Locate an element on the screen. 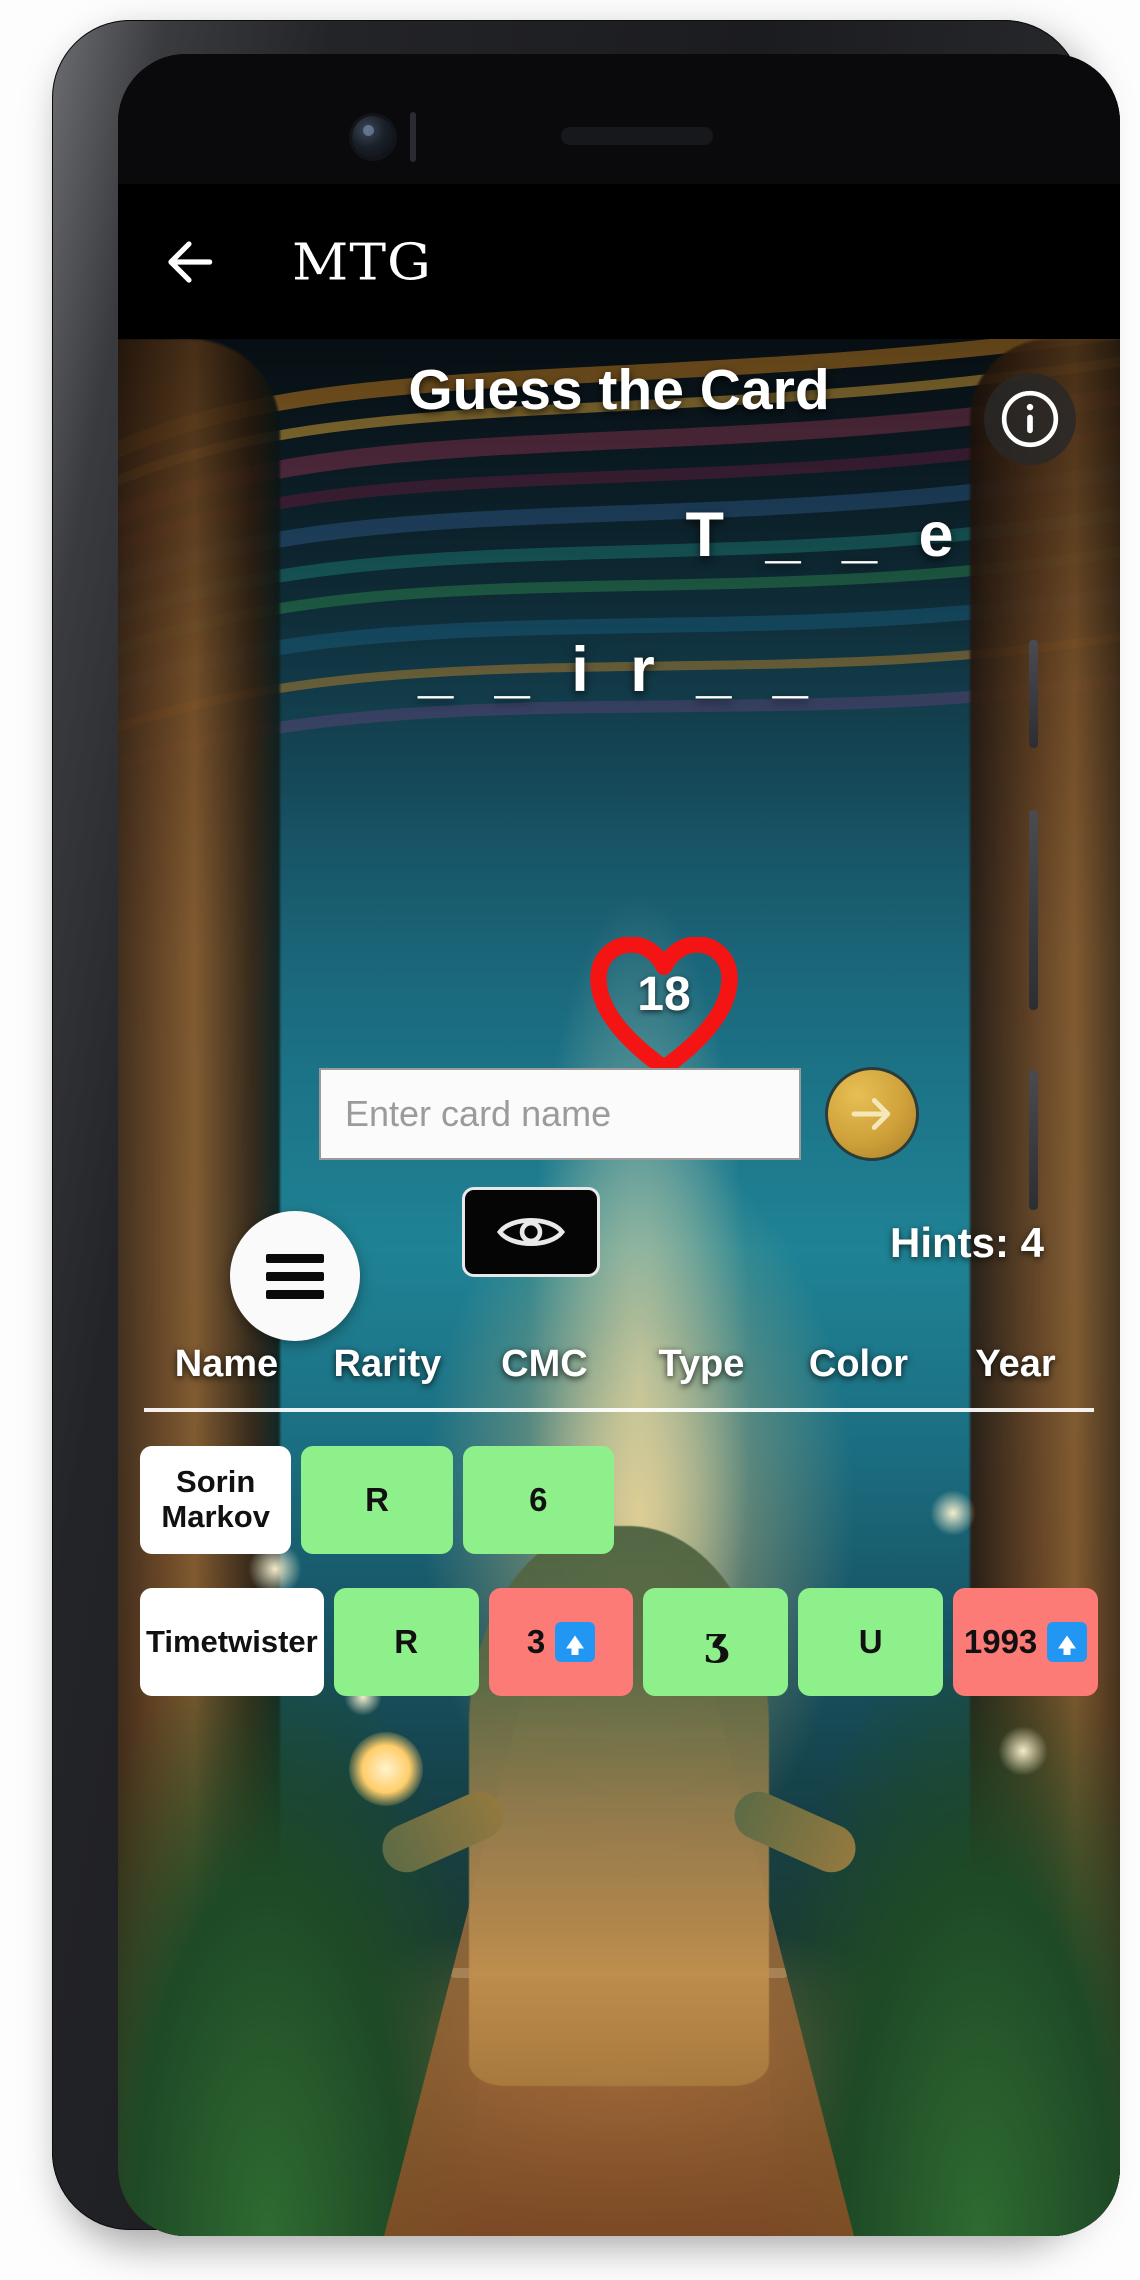  puzzle-line-2: _ _ i r _ _ is located at coordinates (619, 669).